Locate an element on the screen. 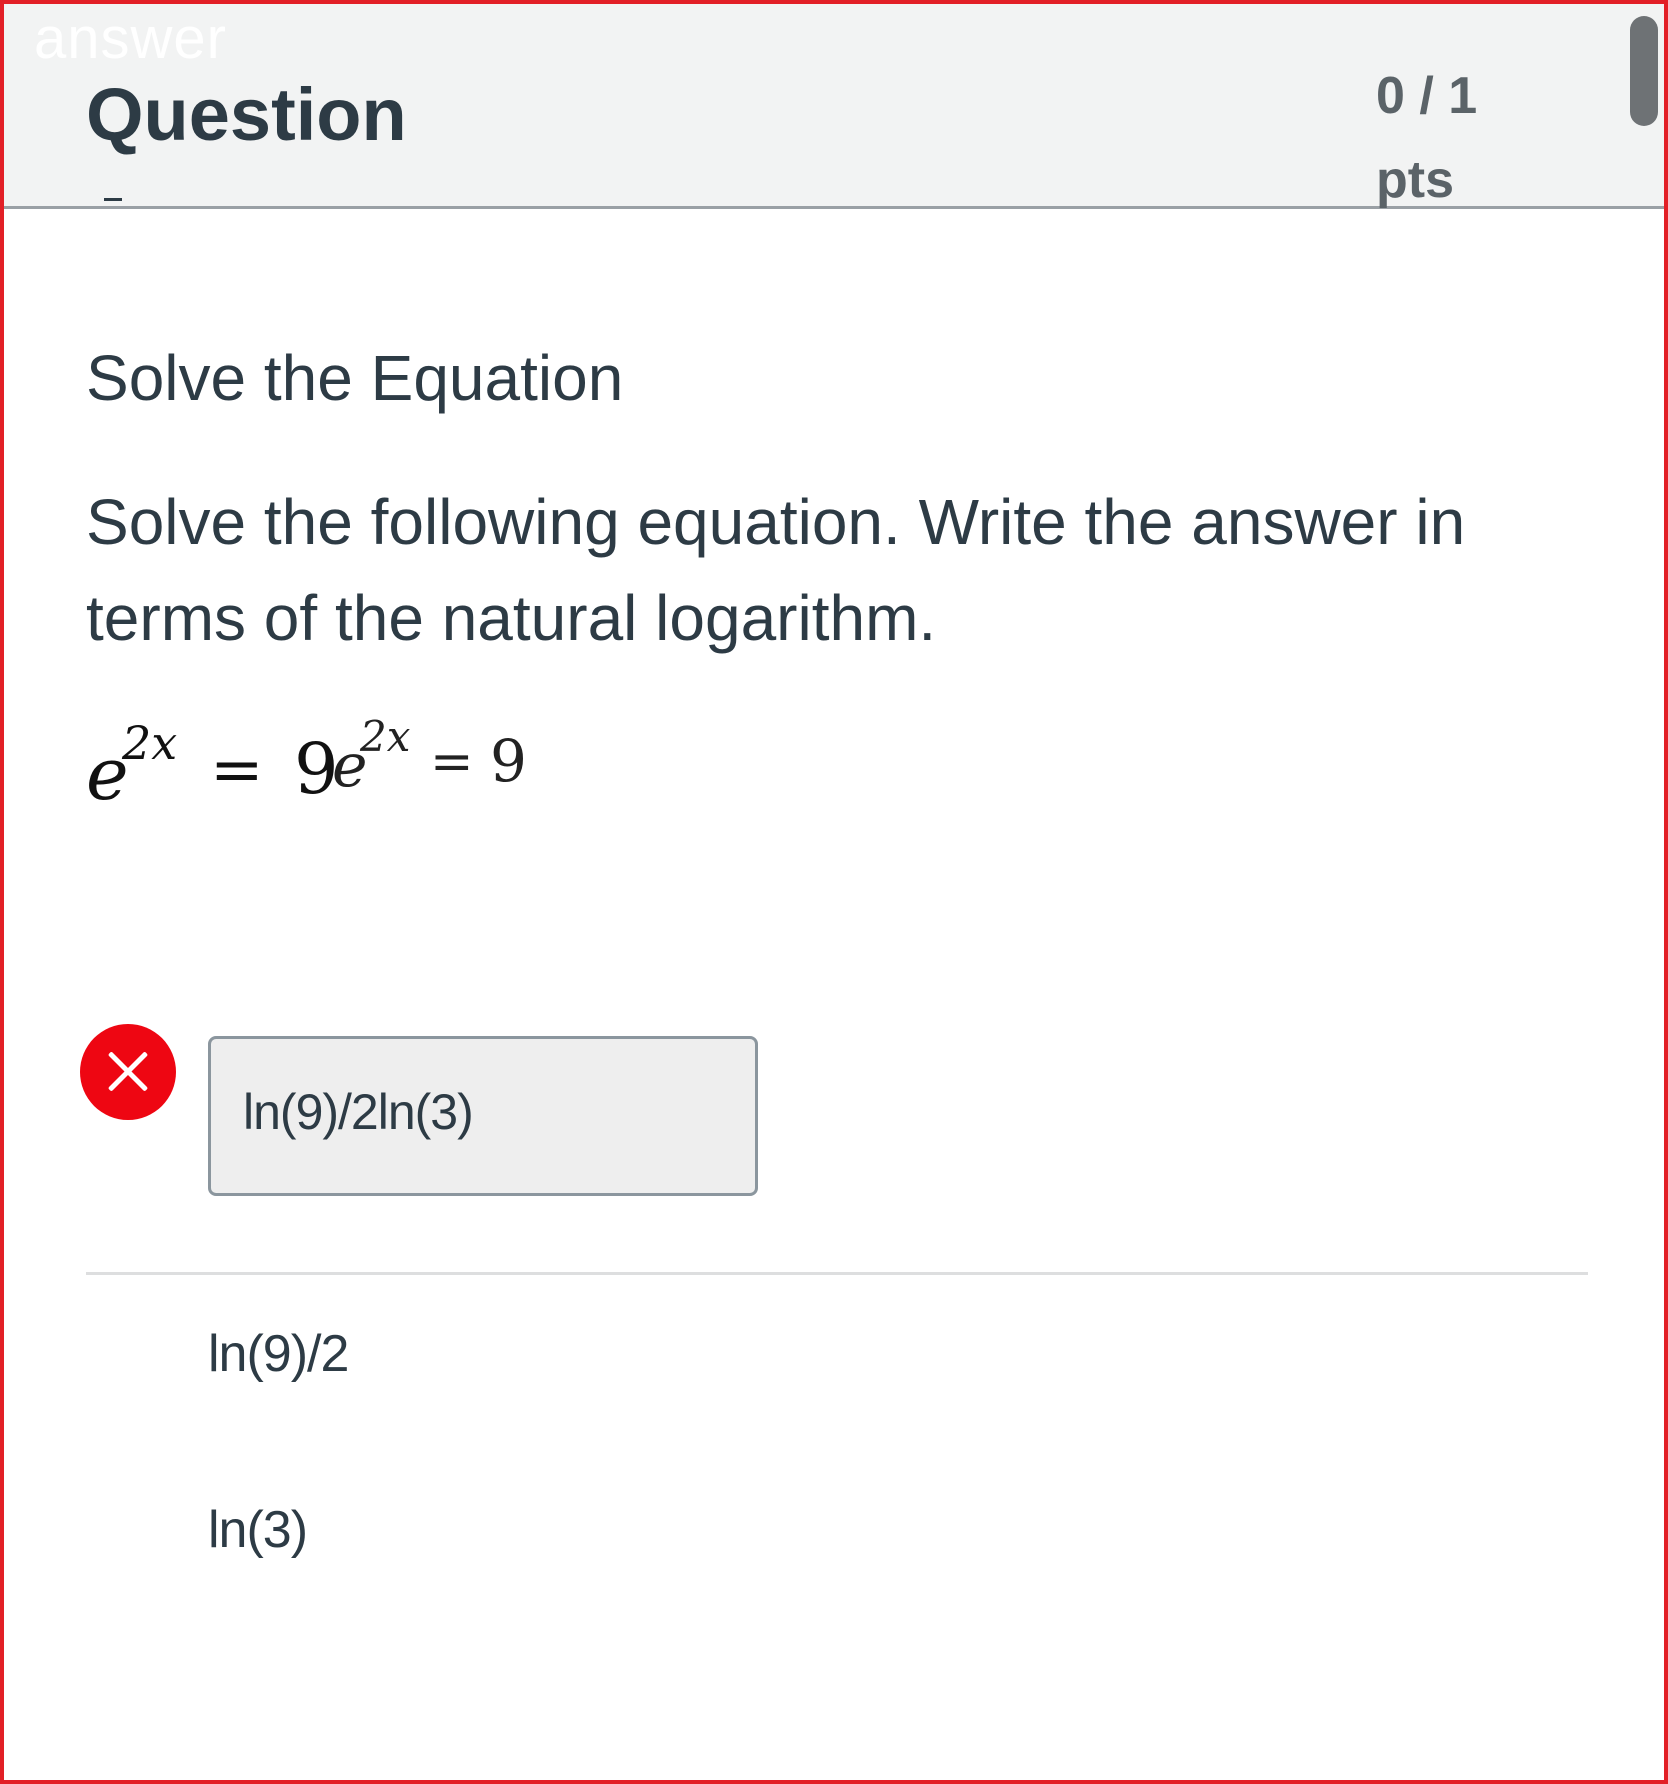 The height and width of the screenshot is (1784, 1668). header-title-underline is located at coordinates (113, 199).